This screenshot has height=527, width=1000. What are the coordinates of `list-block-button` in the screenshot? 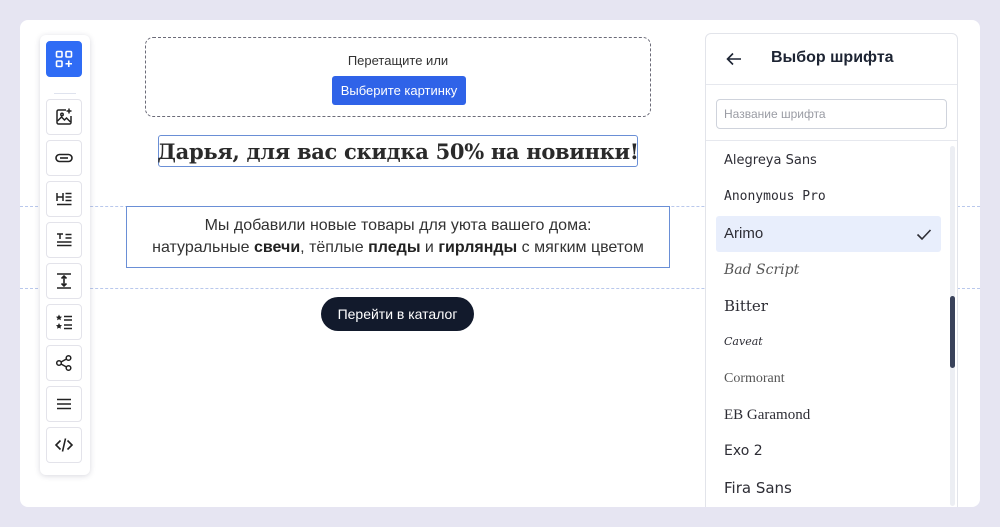 It's located at (64, 322).